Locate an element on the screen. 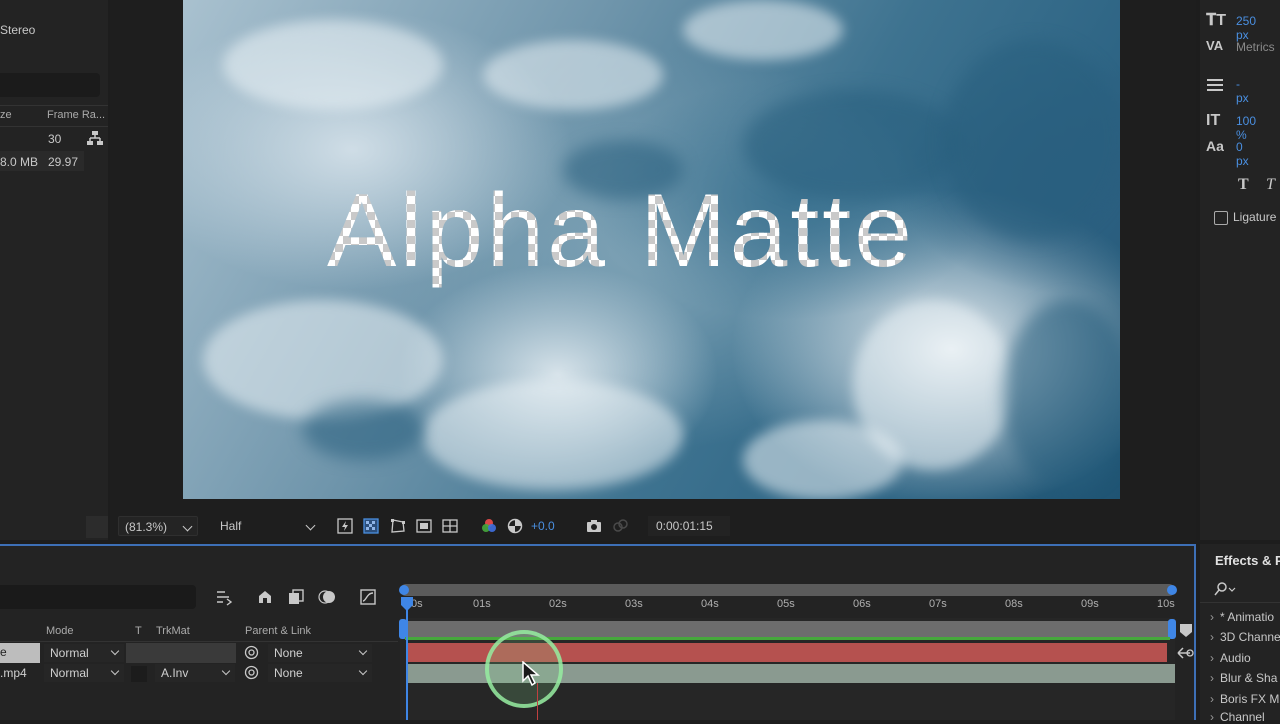 The image size is (1280, 724). trkmat-column-header: TrkMat is located at coordinates (173, 631).